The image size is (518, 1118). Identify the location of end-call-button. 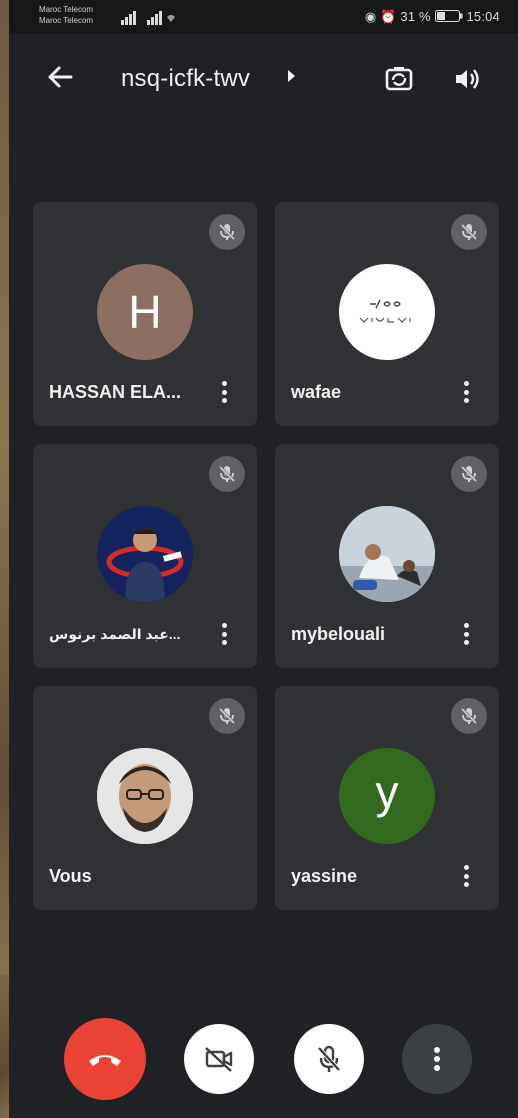
(105, 1059).